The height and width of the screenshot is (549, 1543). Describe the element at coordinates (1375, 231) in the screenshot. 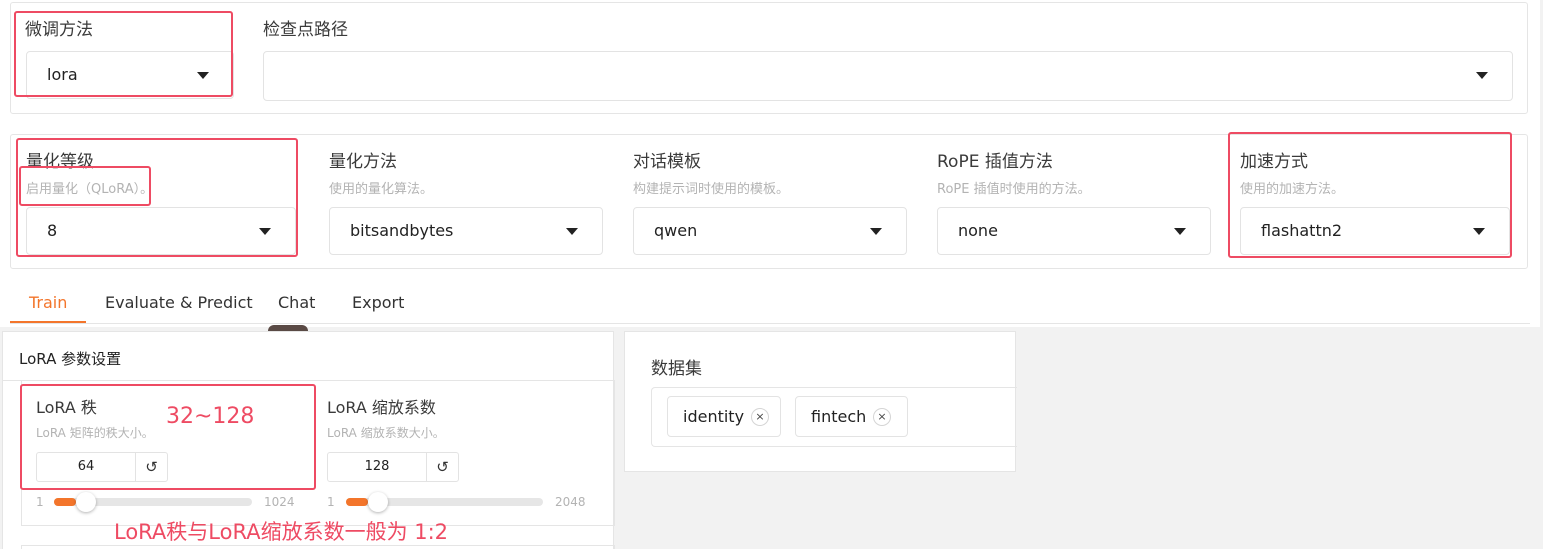

I see `booster-select: flashattn2` at that location.